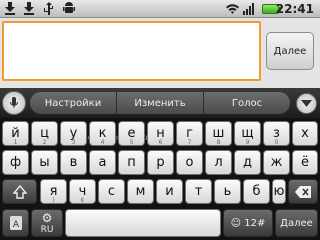 The image size is (320, 240). What do you see at coordinates (305, 162) in the screenshot?
I see `key: ё` at bounding box center [305, 162].